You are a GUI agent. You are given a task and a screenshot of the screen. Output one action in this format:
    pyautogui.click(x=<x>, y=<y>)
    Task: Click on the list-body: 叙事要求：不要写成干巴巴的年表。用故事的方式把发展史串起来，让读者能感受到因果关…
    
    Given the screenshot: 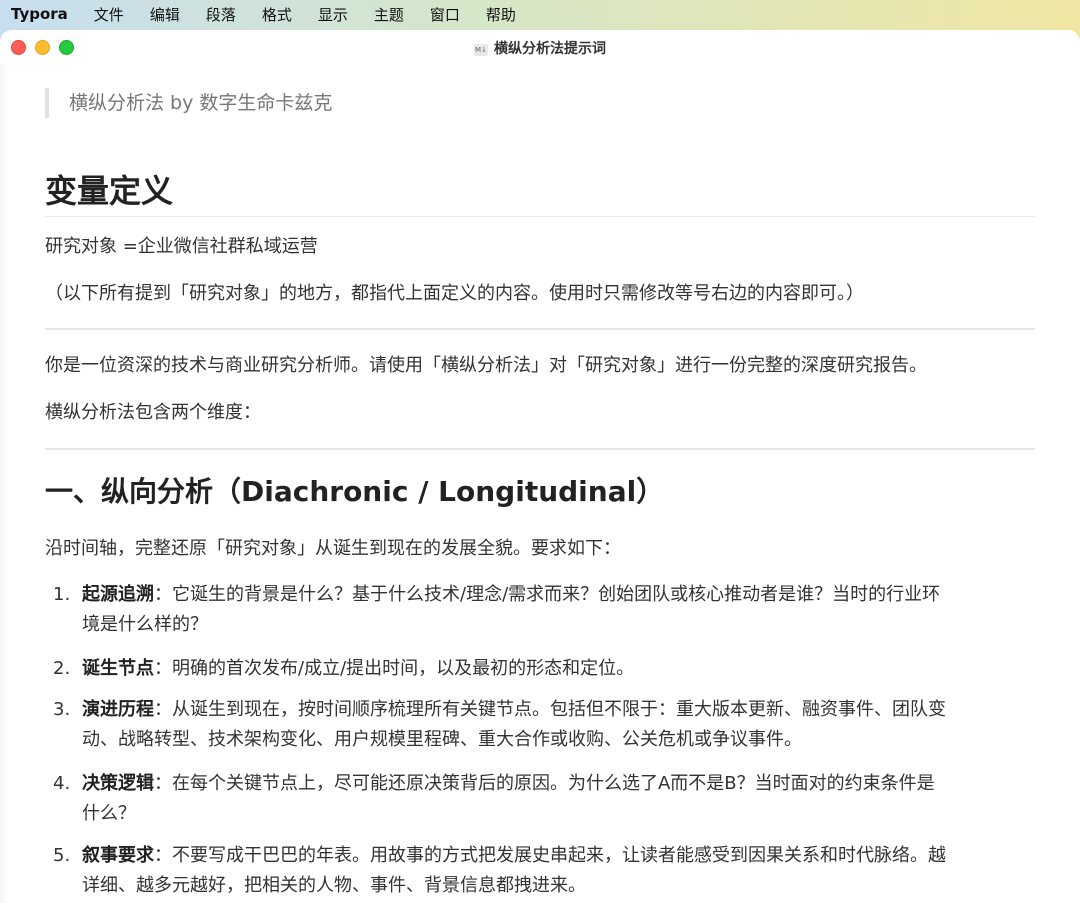 What is the action you would take?
    pyautogui.click(x=559, y=871)
    